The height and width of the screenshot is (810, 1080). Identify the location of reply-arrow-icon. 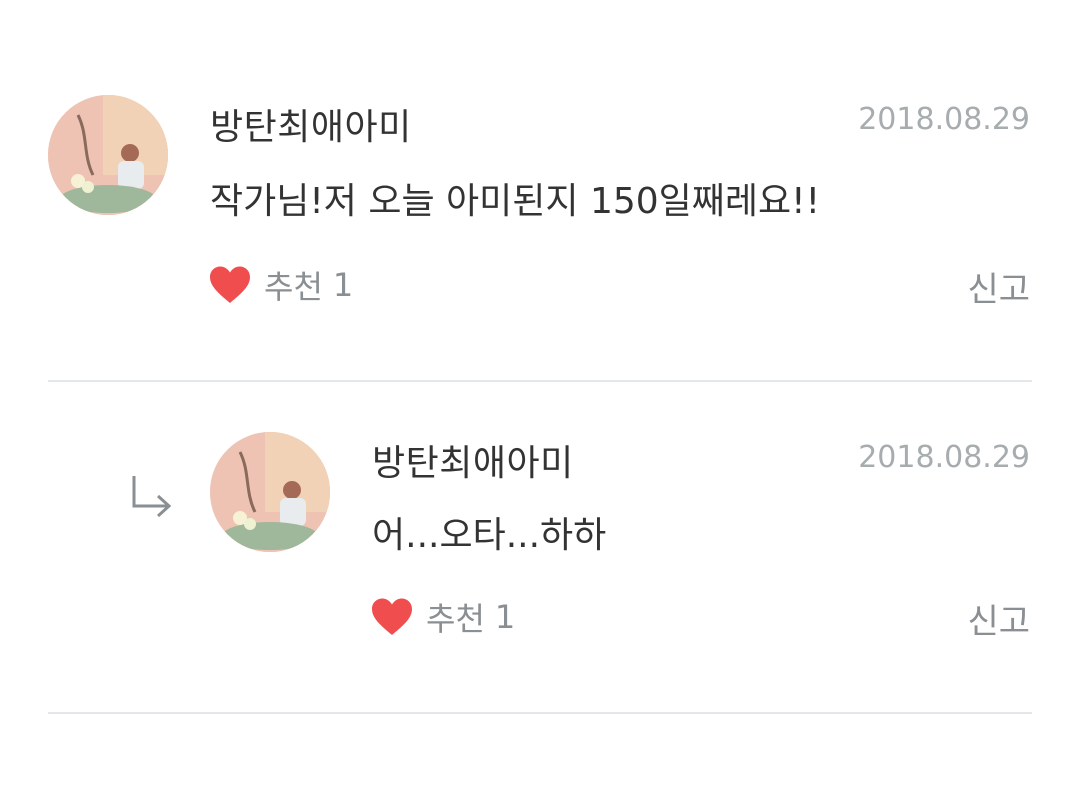
(152, 497).